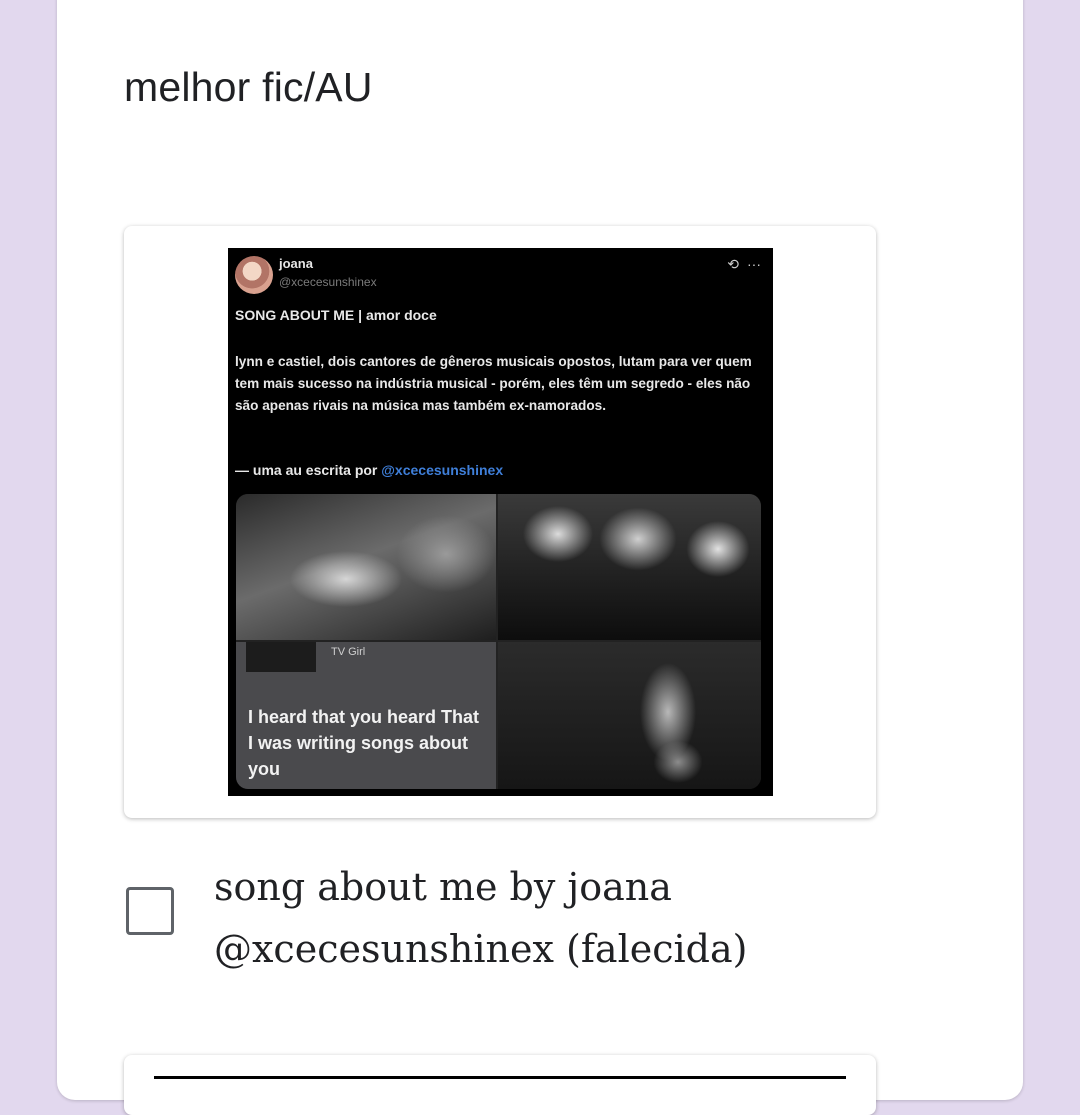 The width and height of the screenshot is (1080, 1115). Describe the element at coordinates (629, 715) in the screenshot. I see `media-photo-performer` at that location.